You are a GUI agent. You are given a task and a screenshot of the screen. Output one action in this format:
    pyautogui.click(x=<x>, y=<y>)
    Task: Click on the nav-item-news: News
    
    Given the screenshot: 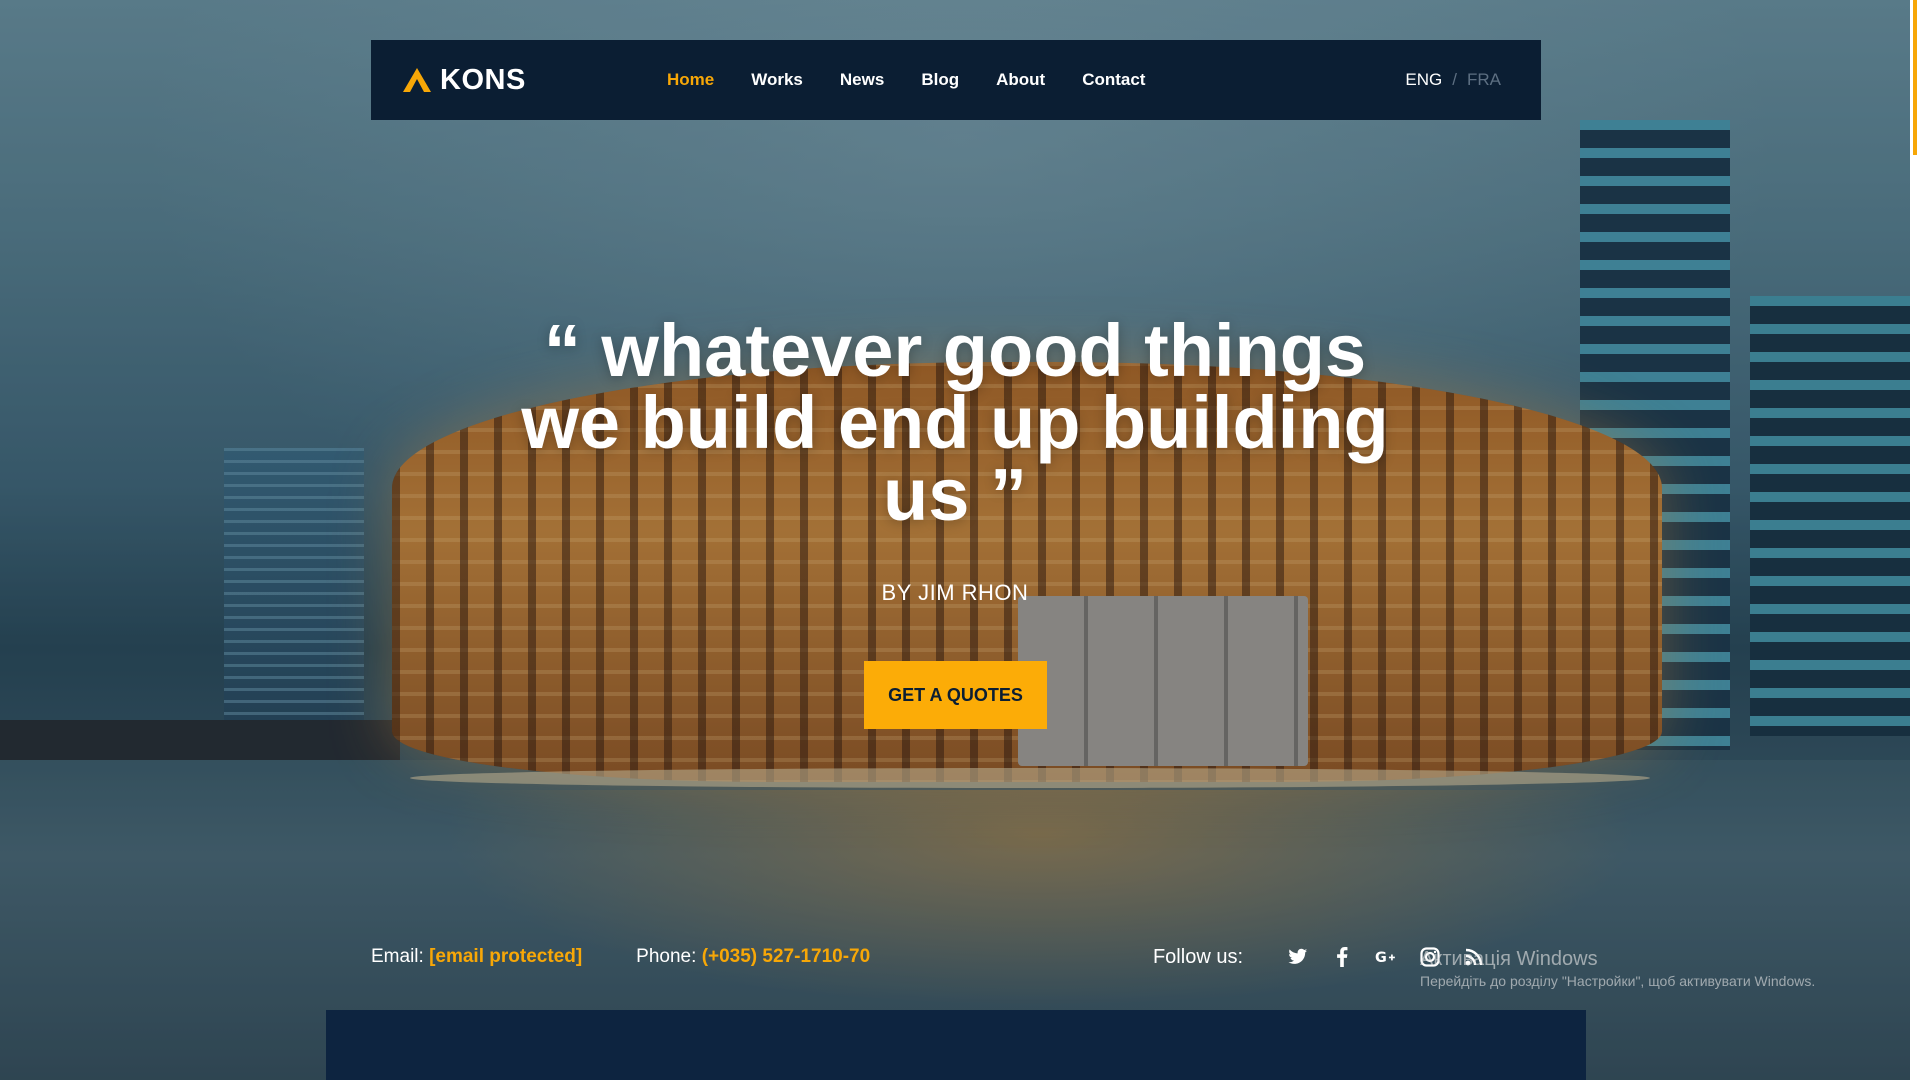 What is the action you would take?
    pyautogui.click(x=862, y=80)
    